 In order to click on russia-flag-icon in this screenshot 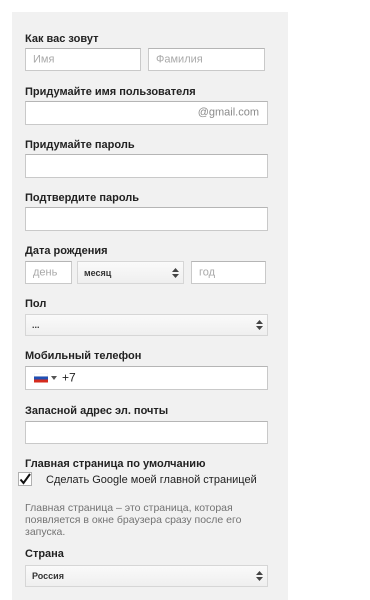, I will do `click(41, 378)`.